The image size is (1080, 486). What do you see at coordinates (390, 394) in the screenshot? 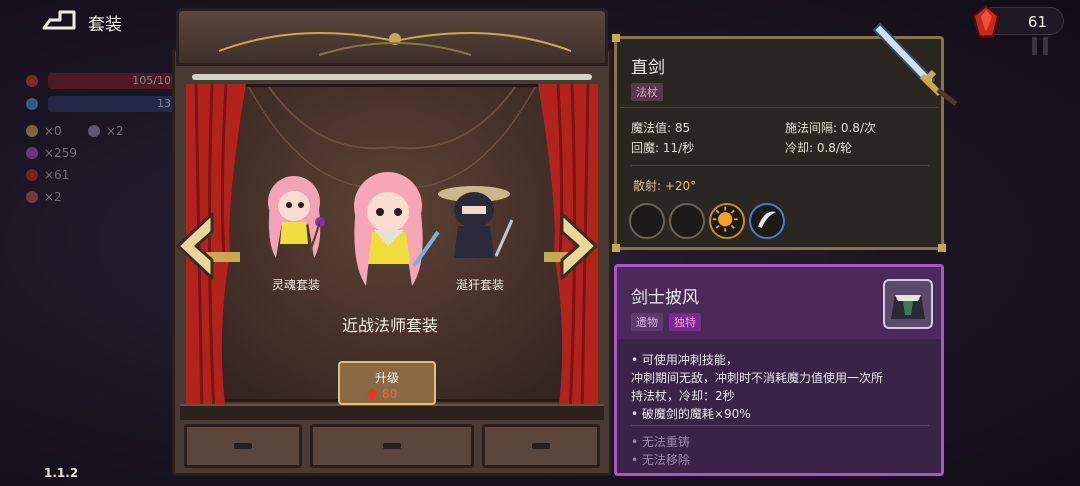
I see `upgrade-cost: 80` at bounding box center [390, 394].